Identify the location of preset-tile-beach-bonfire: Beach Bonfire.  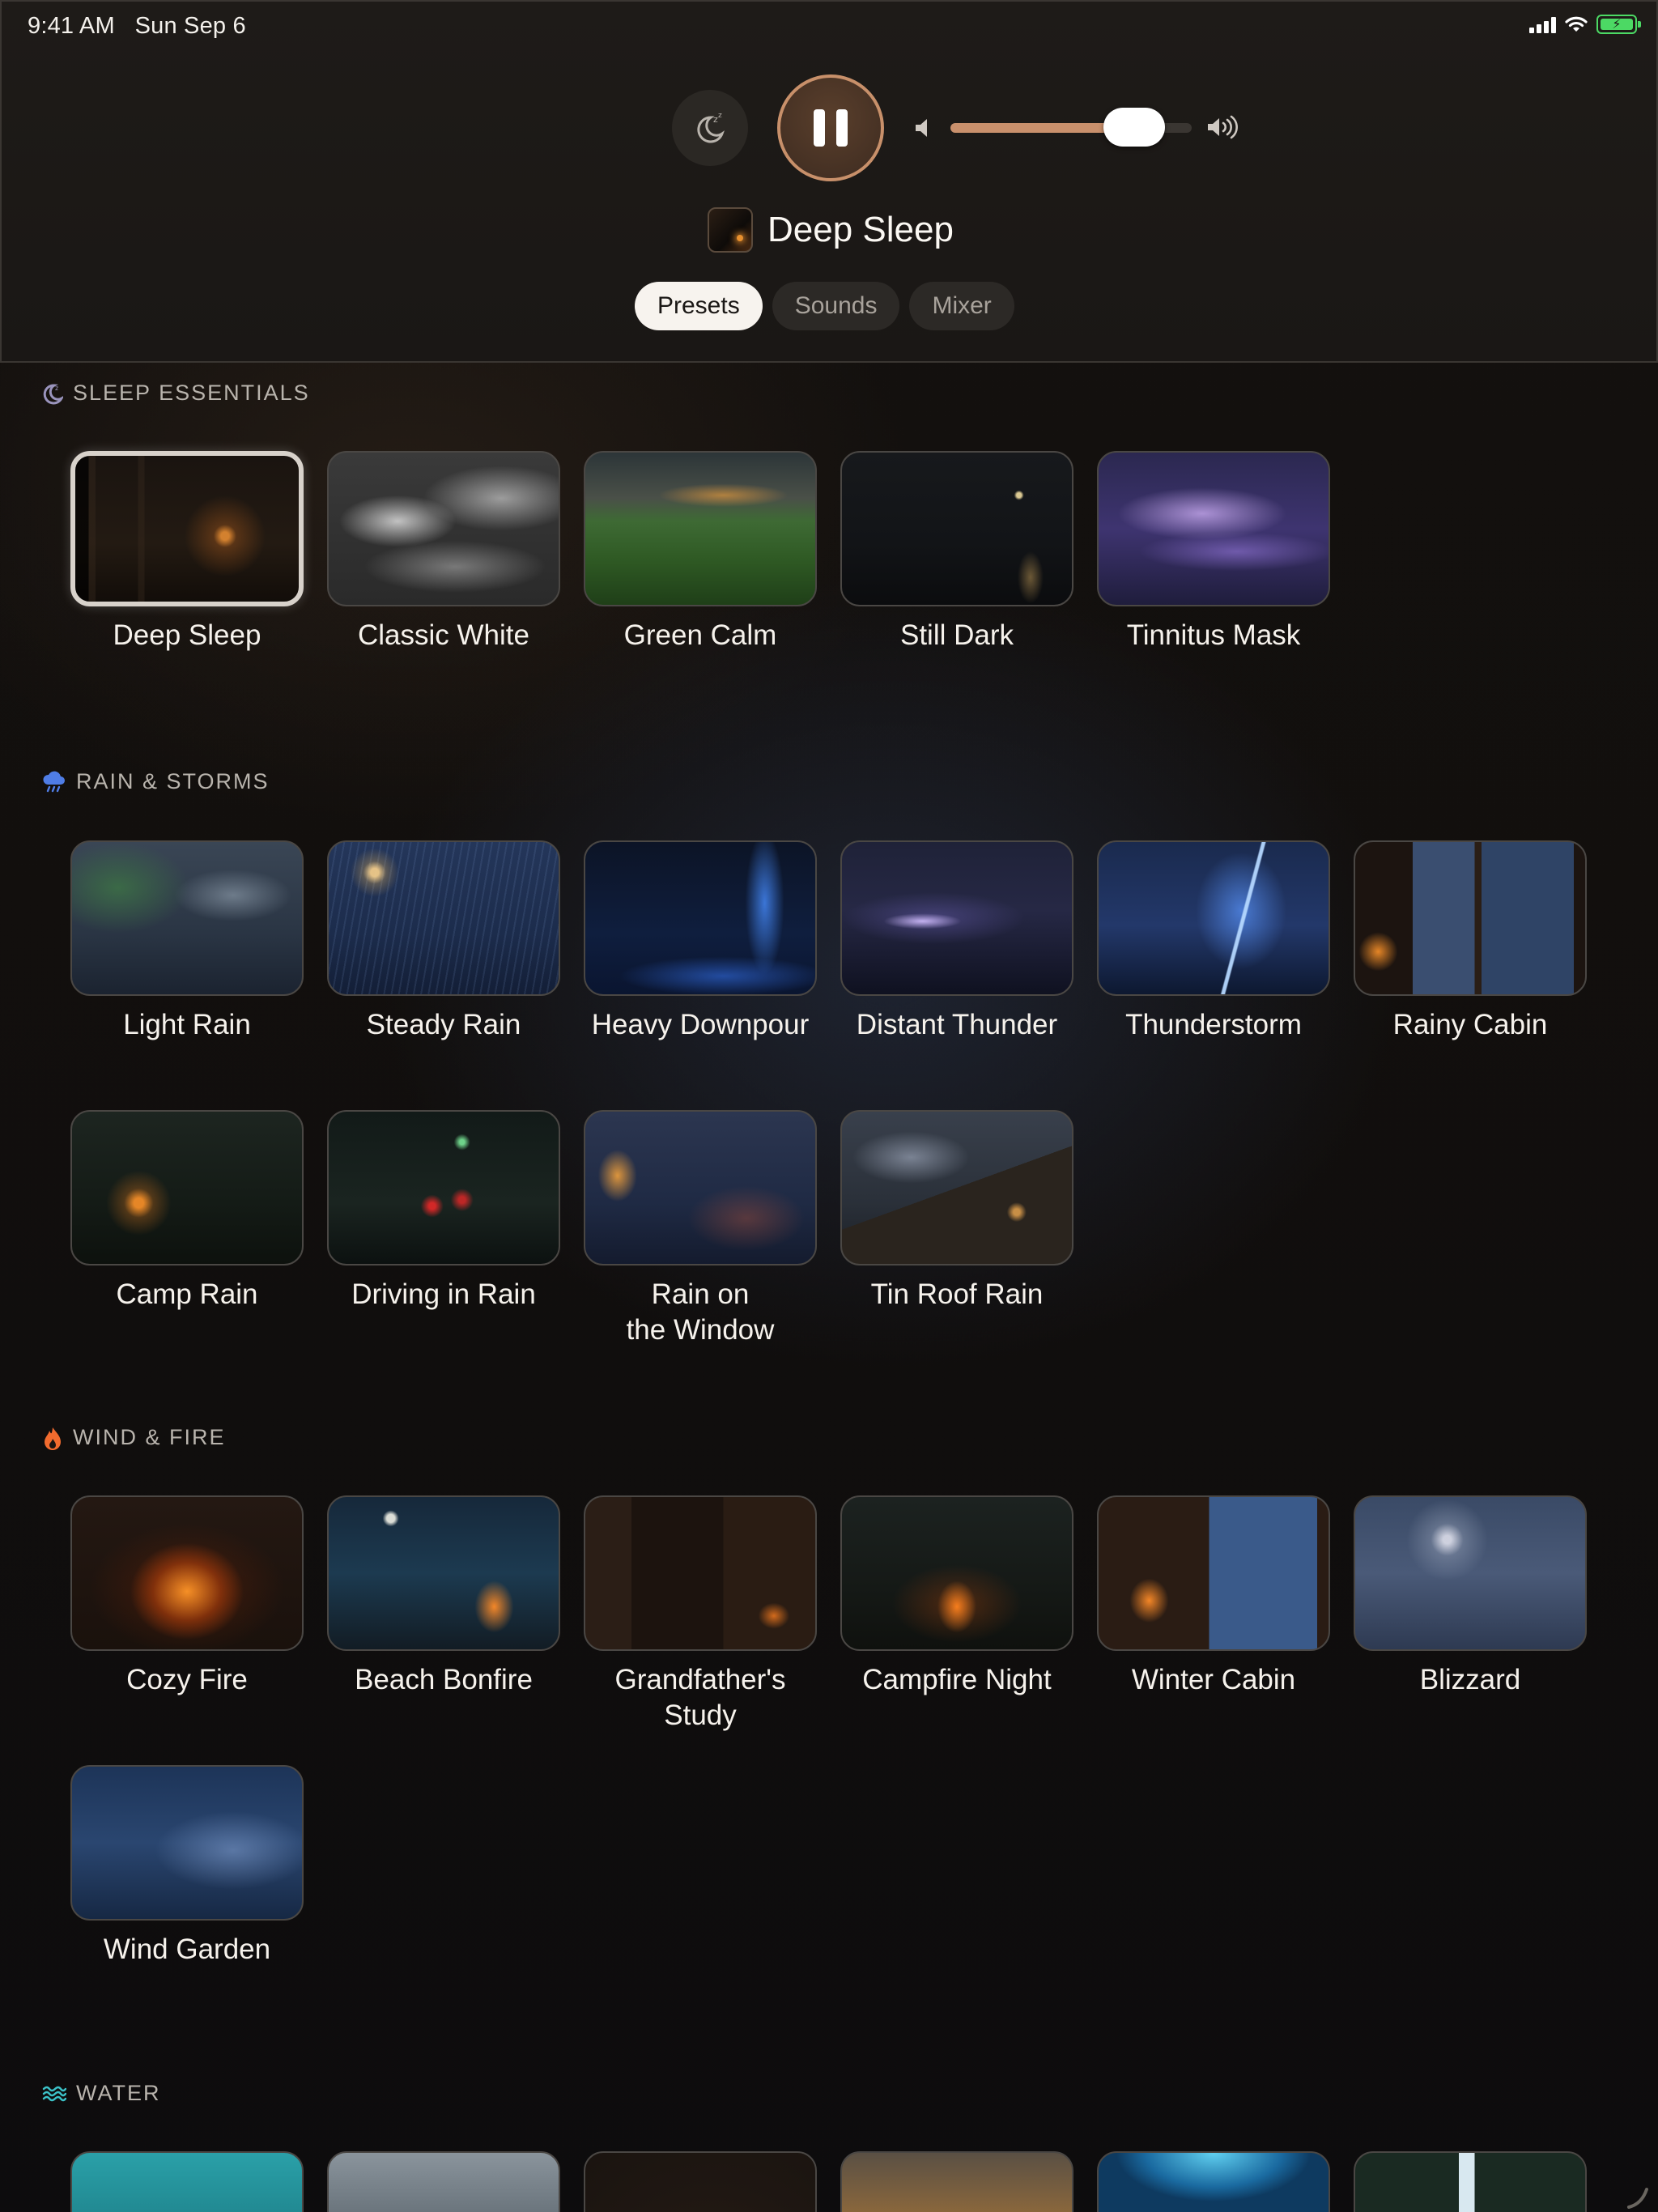
(443, 1597).